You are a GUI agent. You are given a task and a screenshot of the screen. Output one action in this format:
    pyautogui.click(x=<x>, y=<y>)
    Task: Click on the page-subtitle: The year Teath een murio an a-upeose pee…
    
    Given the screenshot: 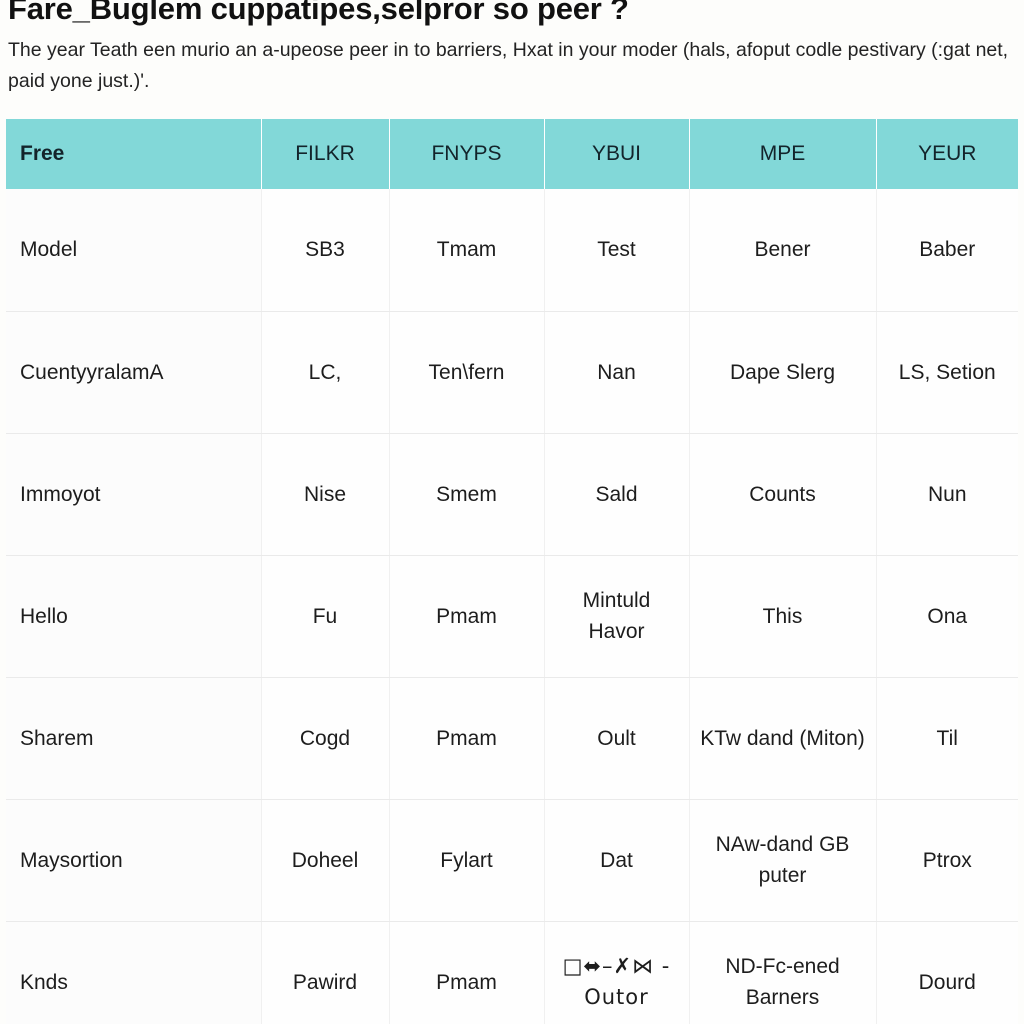 What is the action you would take?
    pyautogui.click(x=508, y=65)
    